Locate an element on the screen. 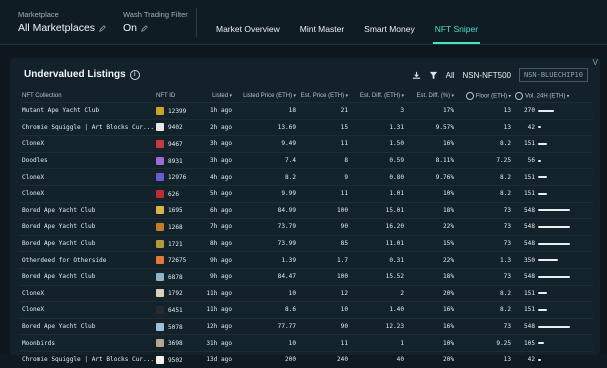 The image size is (607, 368). wash-trading-label: Wash Trading Filter is located at coordinates (155, 14).